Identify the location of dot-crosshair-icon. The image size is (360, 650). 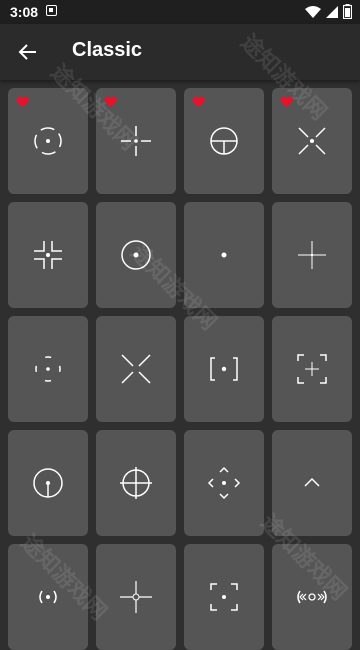
(224, 255).